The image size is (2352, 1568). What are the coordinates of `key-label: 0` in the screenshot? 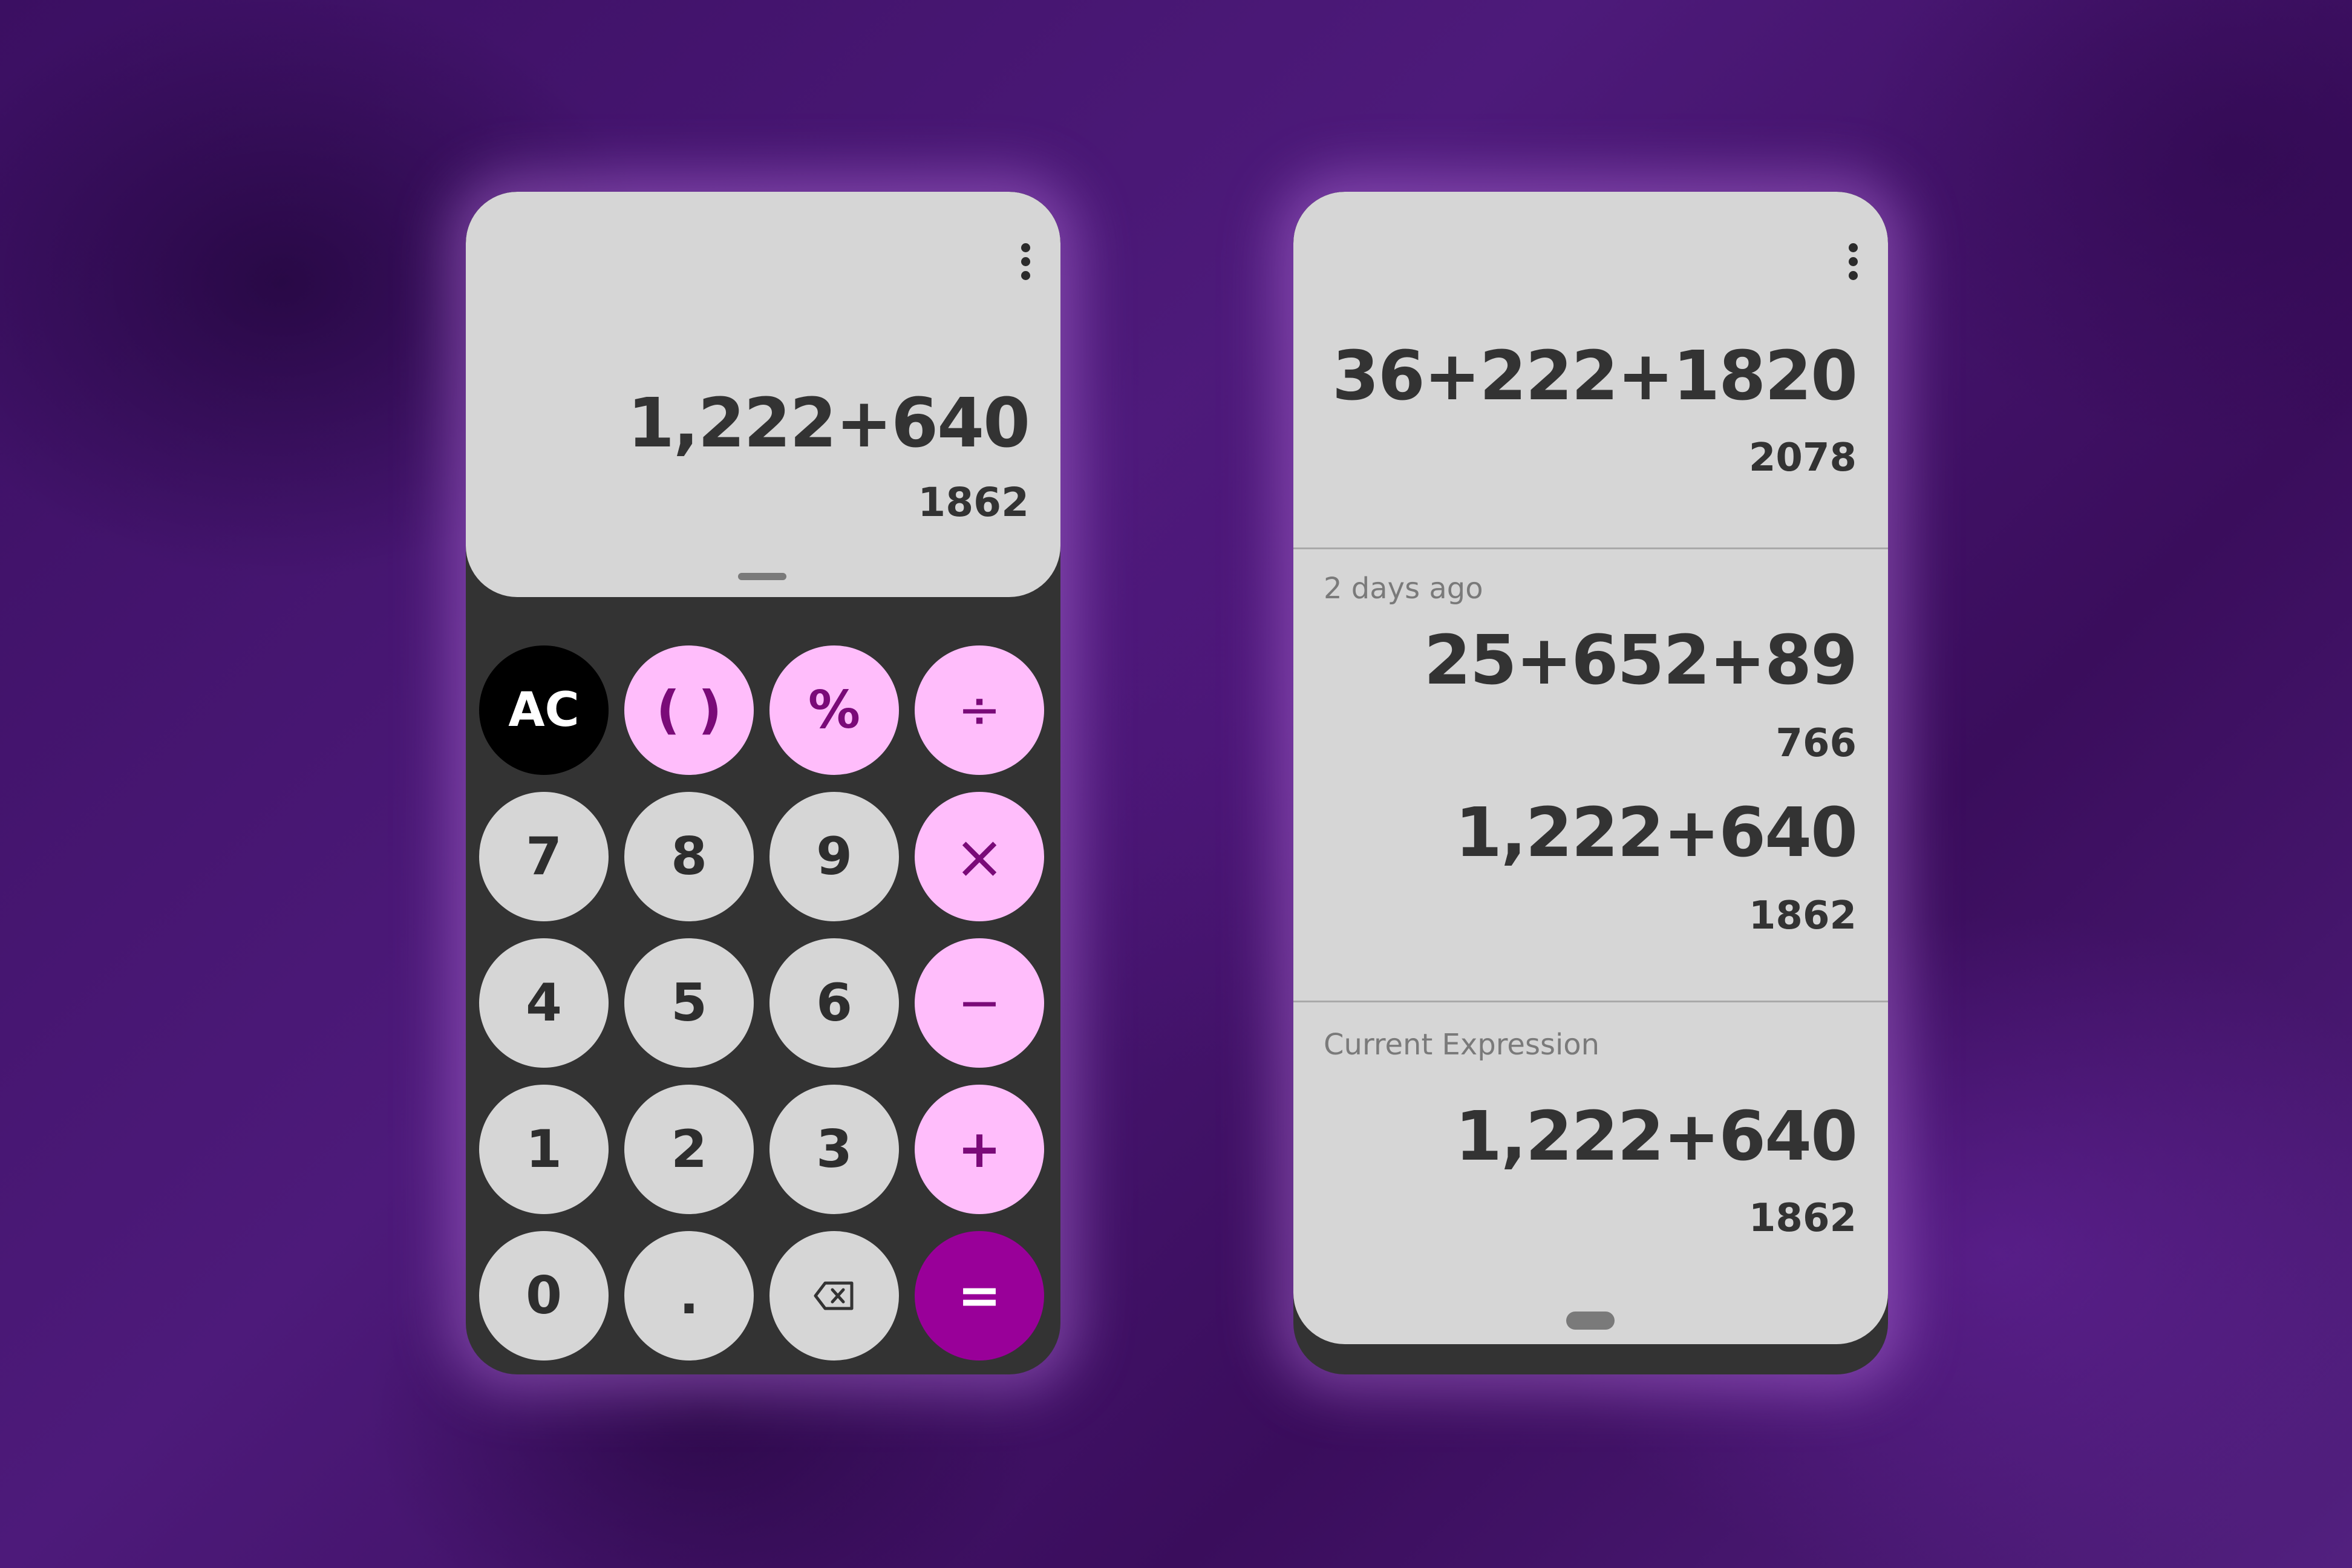 It's located at (544, 1296).